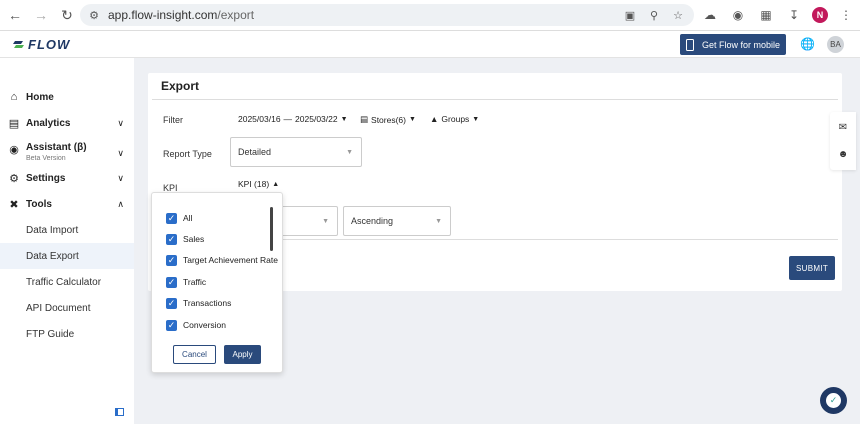 The image size is (860, 424). I want to click on kpi-option-label: Traffic, so click(195, 282).